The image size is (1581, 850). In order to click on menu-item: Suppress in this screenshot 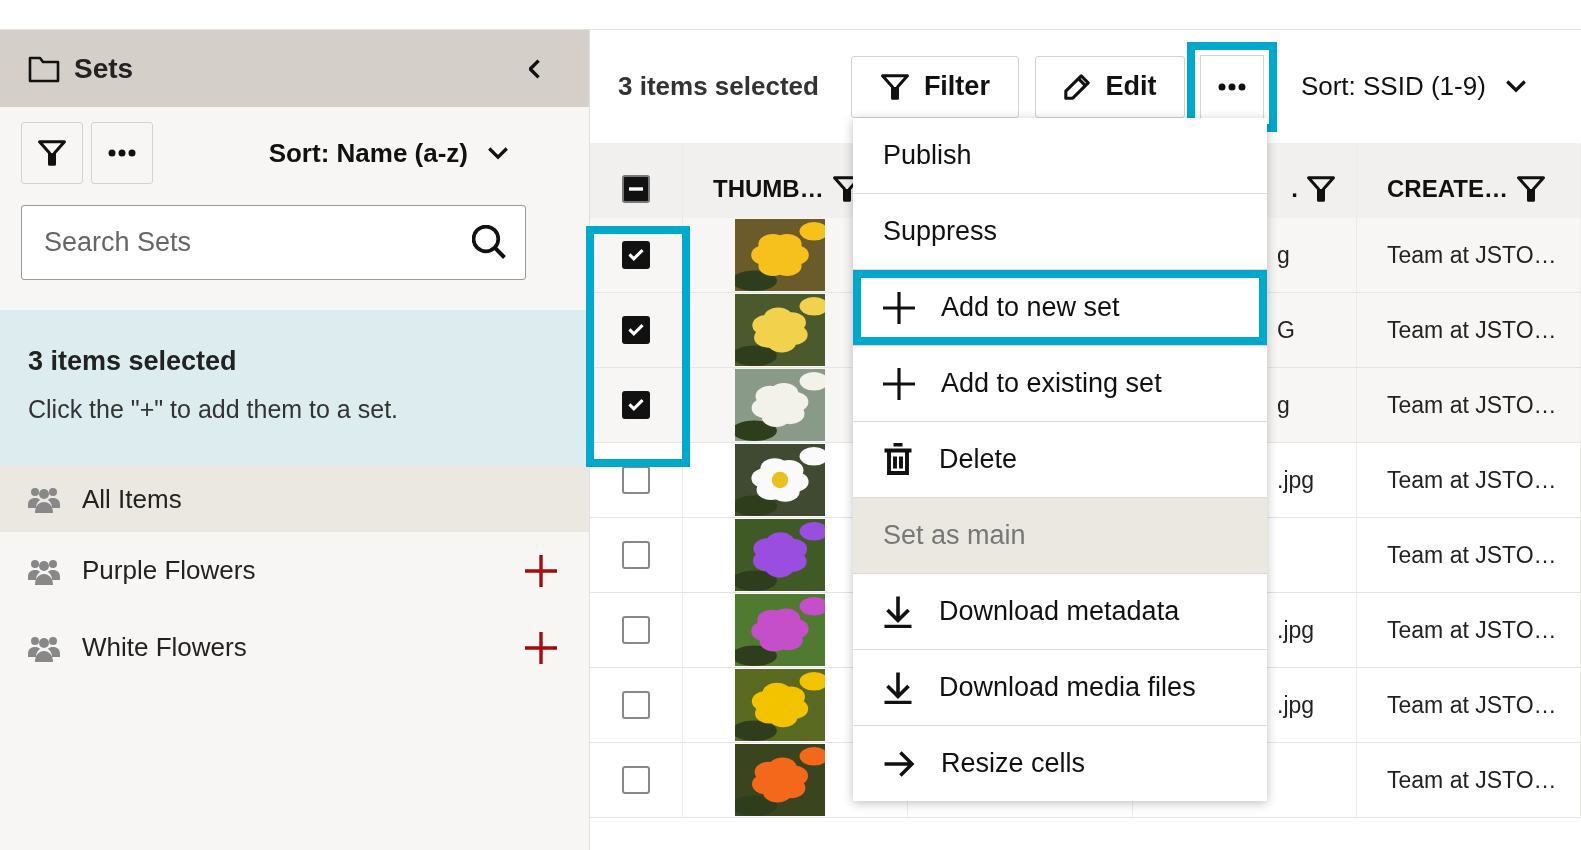, I will do `click(1060, 232)`.